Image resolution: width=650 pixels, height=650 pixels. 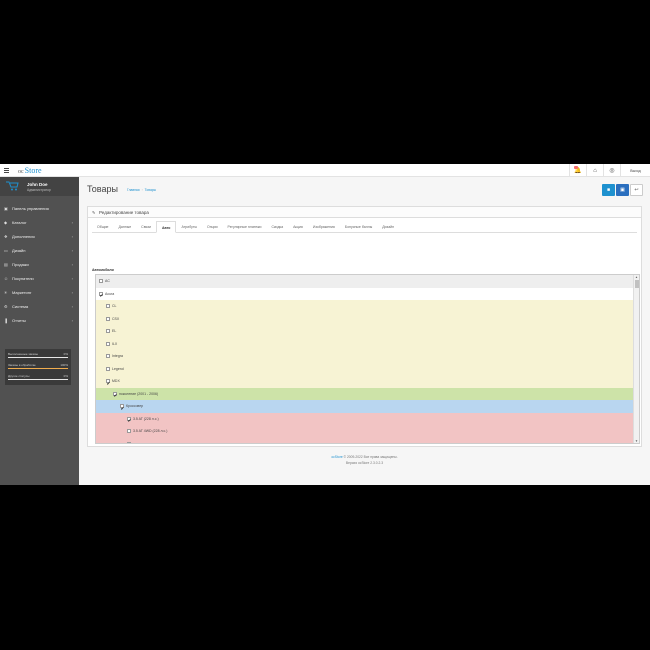 I want to click on tree-row: 3.5 AT (228 л.с.), so click(x=365, y=420).